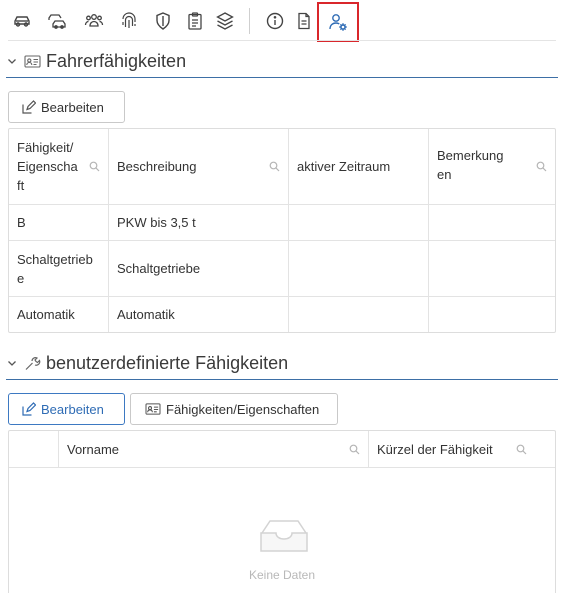 The image size is (564, 593). I want to click on empty-state-text: Keine Daten, so click(282, 575).